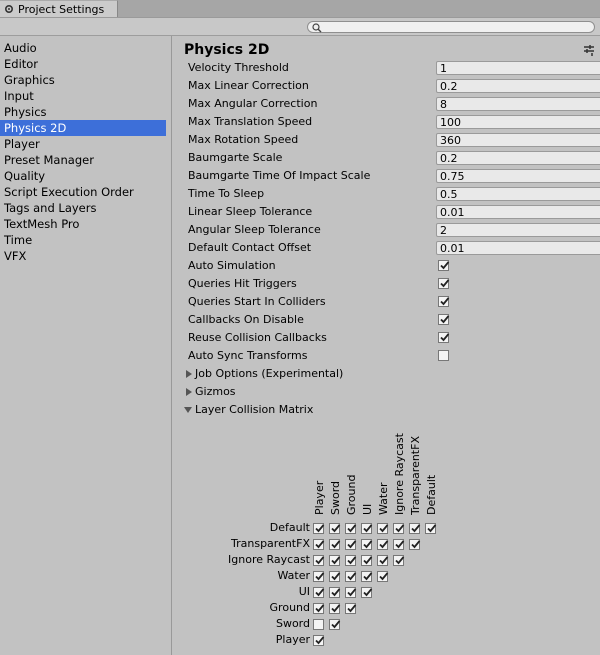  I want to click on toggle-callbacks-on-disable-checkbox, so click(444, 319).